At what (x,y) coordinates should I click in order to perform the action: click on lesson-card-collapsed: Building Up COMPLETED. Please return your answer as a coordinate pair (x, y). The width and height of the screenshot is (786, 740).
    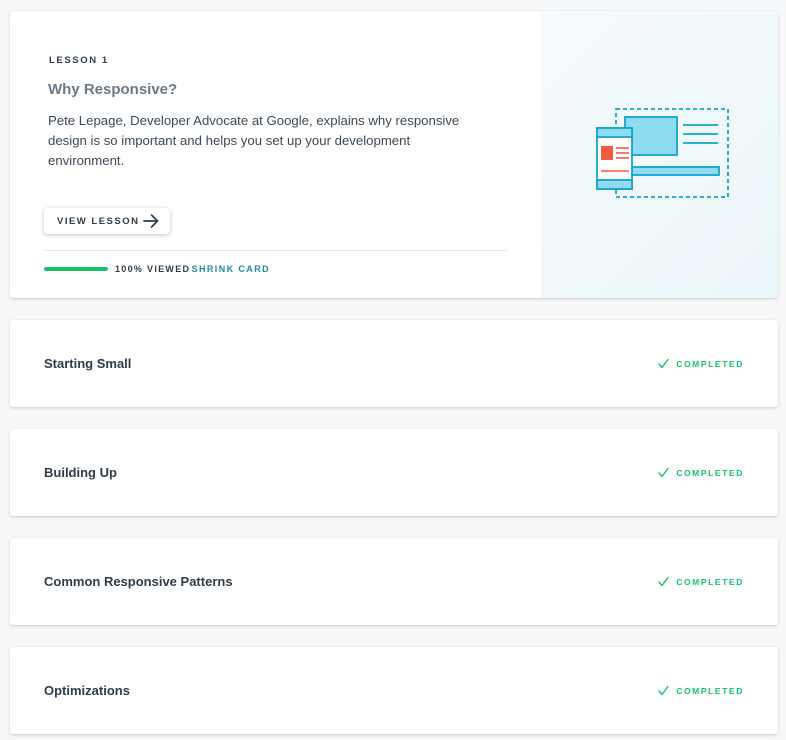
    Looking at the image, I should click on (394, 472).